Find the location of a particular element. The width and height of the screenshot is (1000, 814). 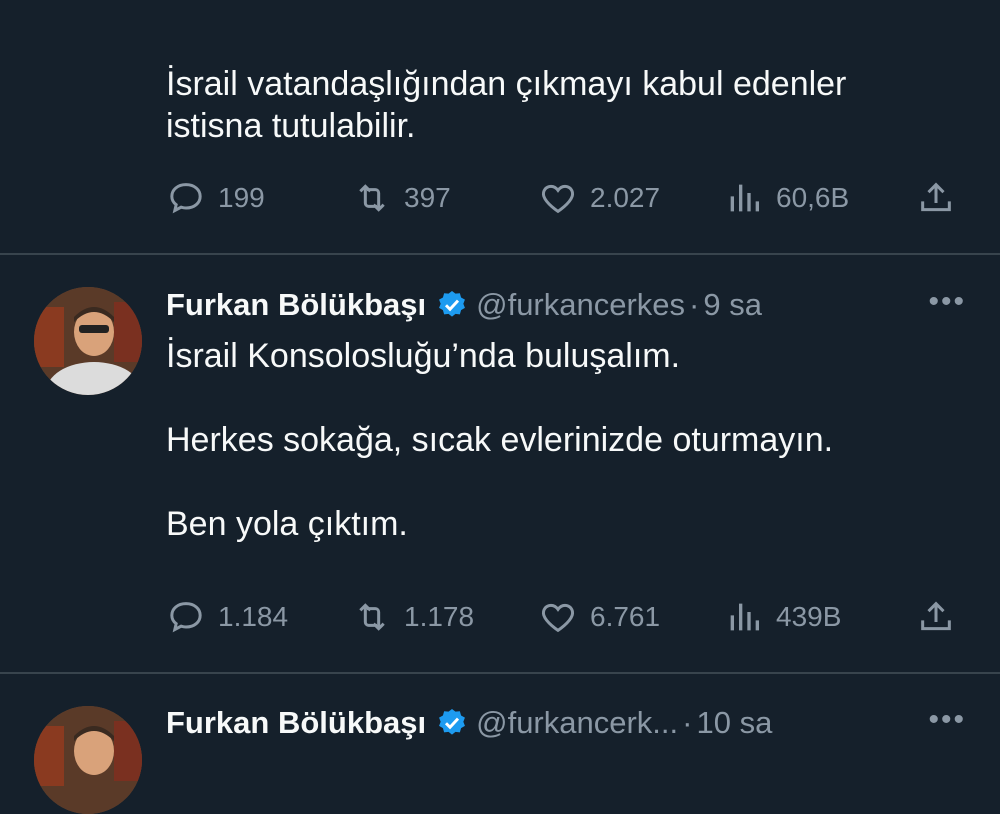

views-button: 439B is located at coordinates (782, 617).